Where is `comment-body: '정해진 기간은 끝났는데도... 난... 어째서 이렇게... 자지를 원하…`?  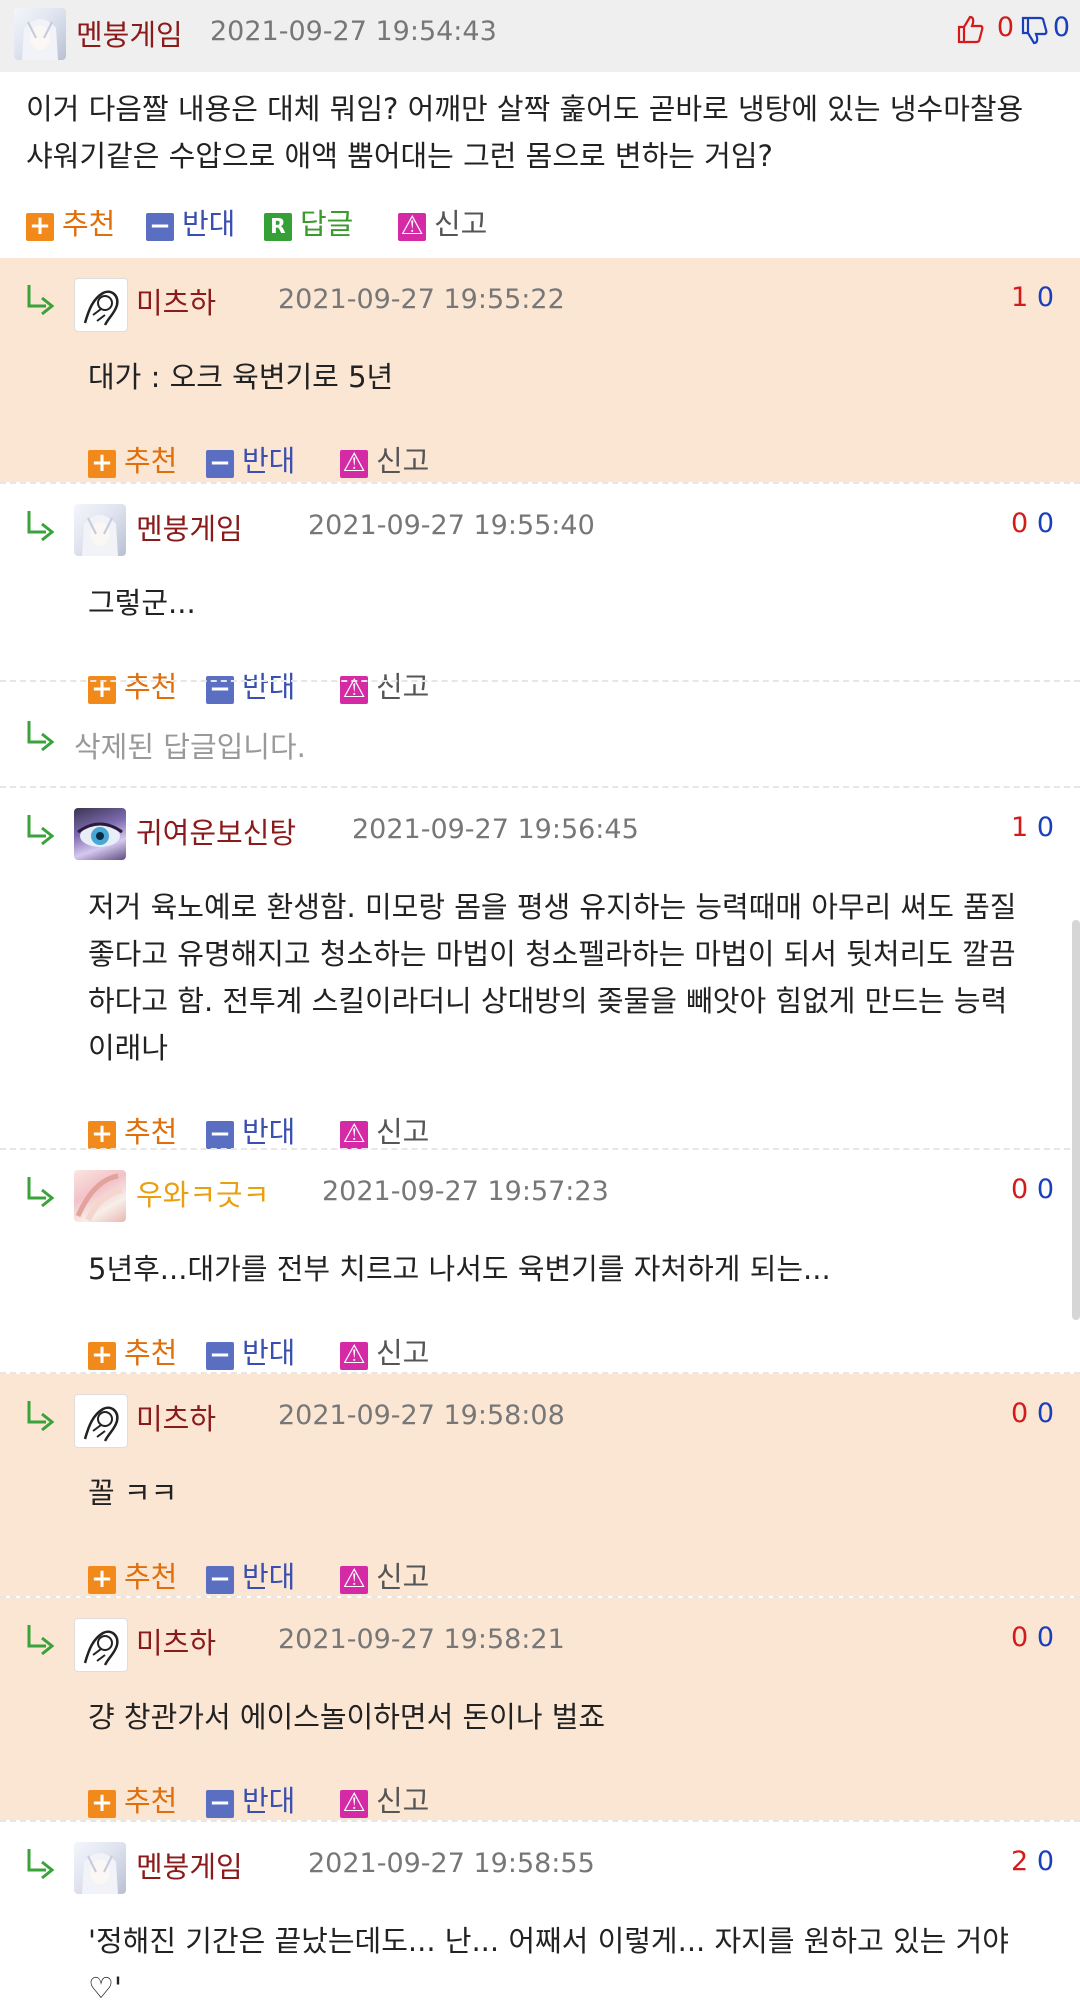 comment-body: '정해진 기간은 끝났는데도... 난... 어째서 이렇게... 자지를 원하… is located at coordinates (573, 1965).